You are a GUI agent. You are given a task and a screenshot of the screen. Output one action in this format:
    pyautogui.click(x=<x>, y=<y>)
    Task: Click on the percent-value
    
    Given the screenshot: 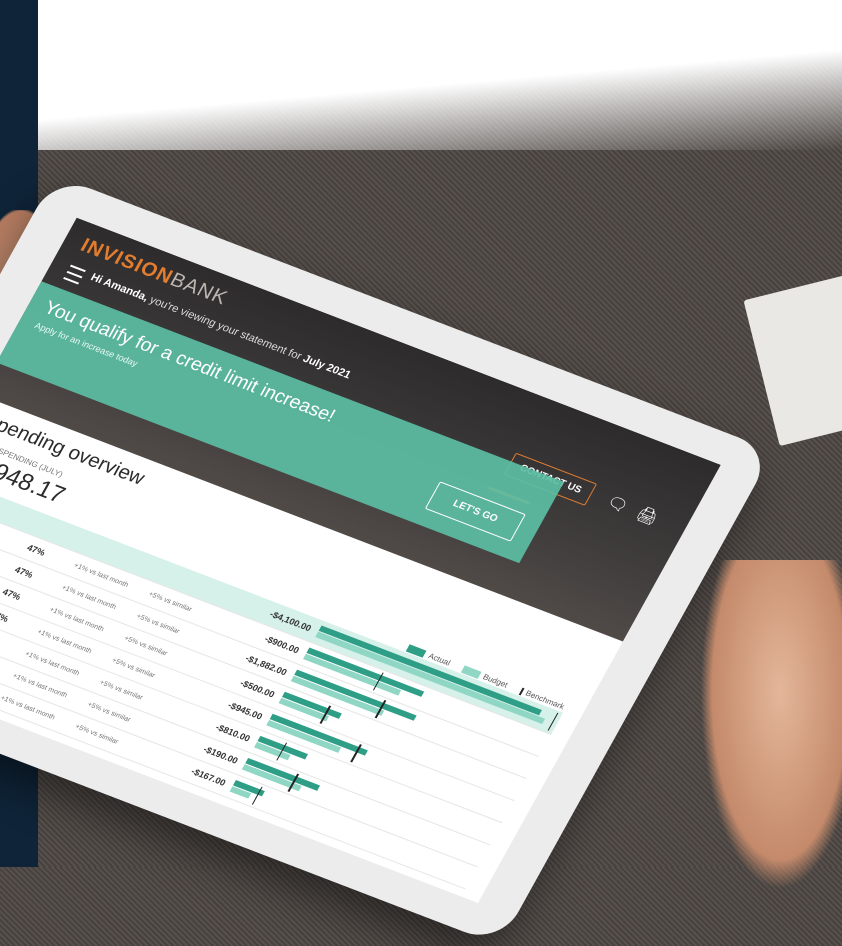 What is the action you would take?
    pyautogui.click(x=63, y=534)
    